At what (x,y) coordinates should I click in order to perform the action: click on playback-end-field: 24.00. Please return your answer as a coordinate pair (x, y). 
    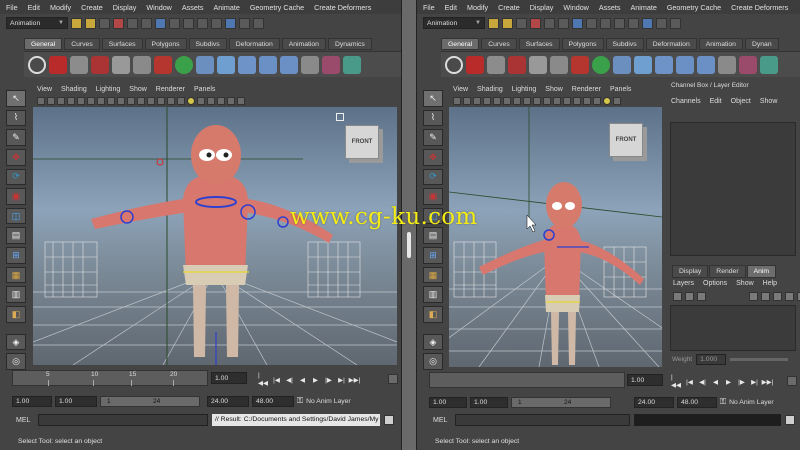
    Looking at the image, I should click on (228, 401).